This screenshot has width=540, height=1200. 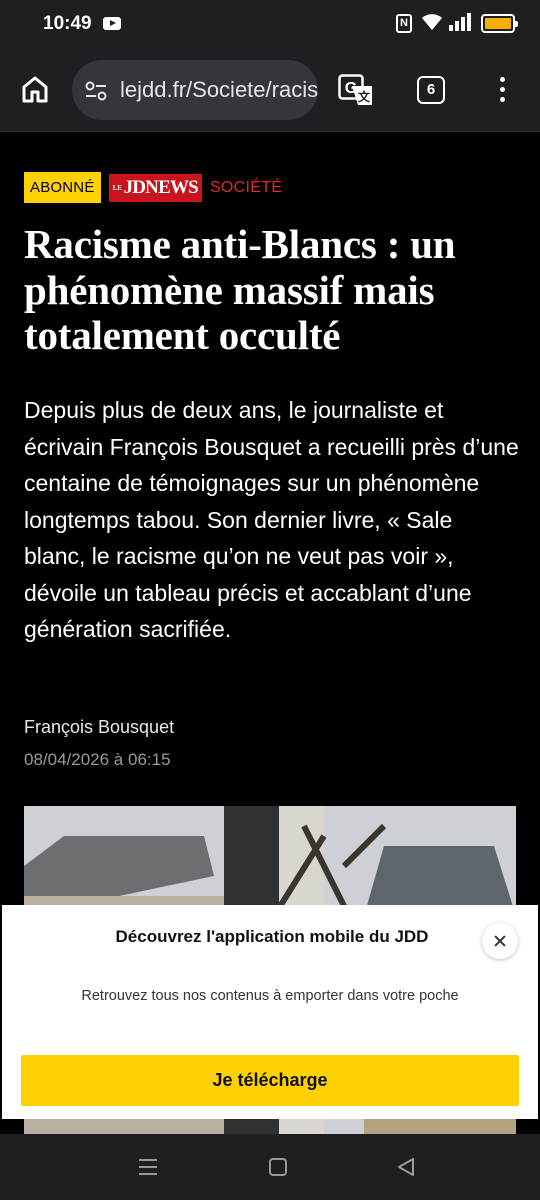 I want to click on jdnews-logo: LE JDNEWS, so click(x=155, y=187).